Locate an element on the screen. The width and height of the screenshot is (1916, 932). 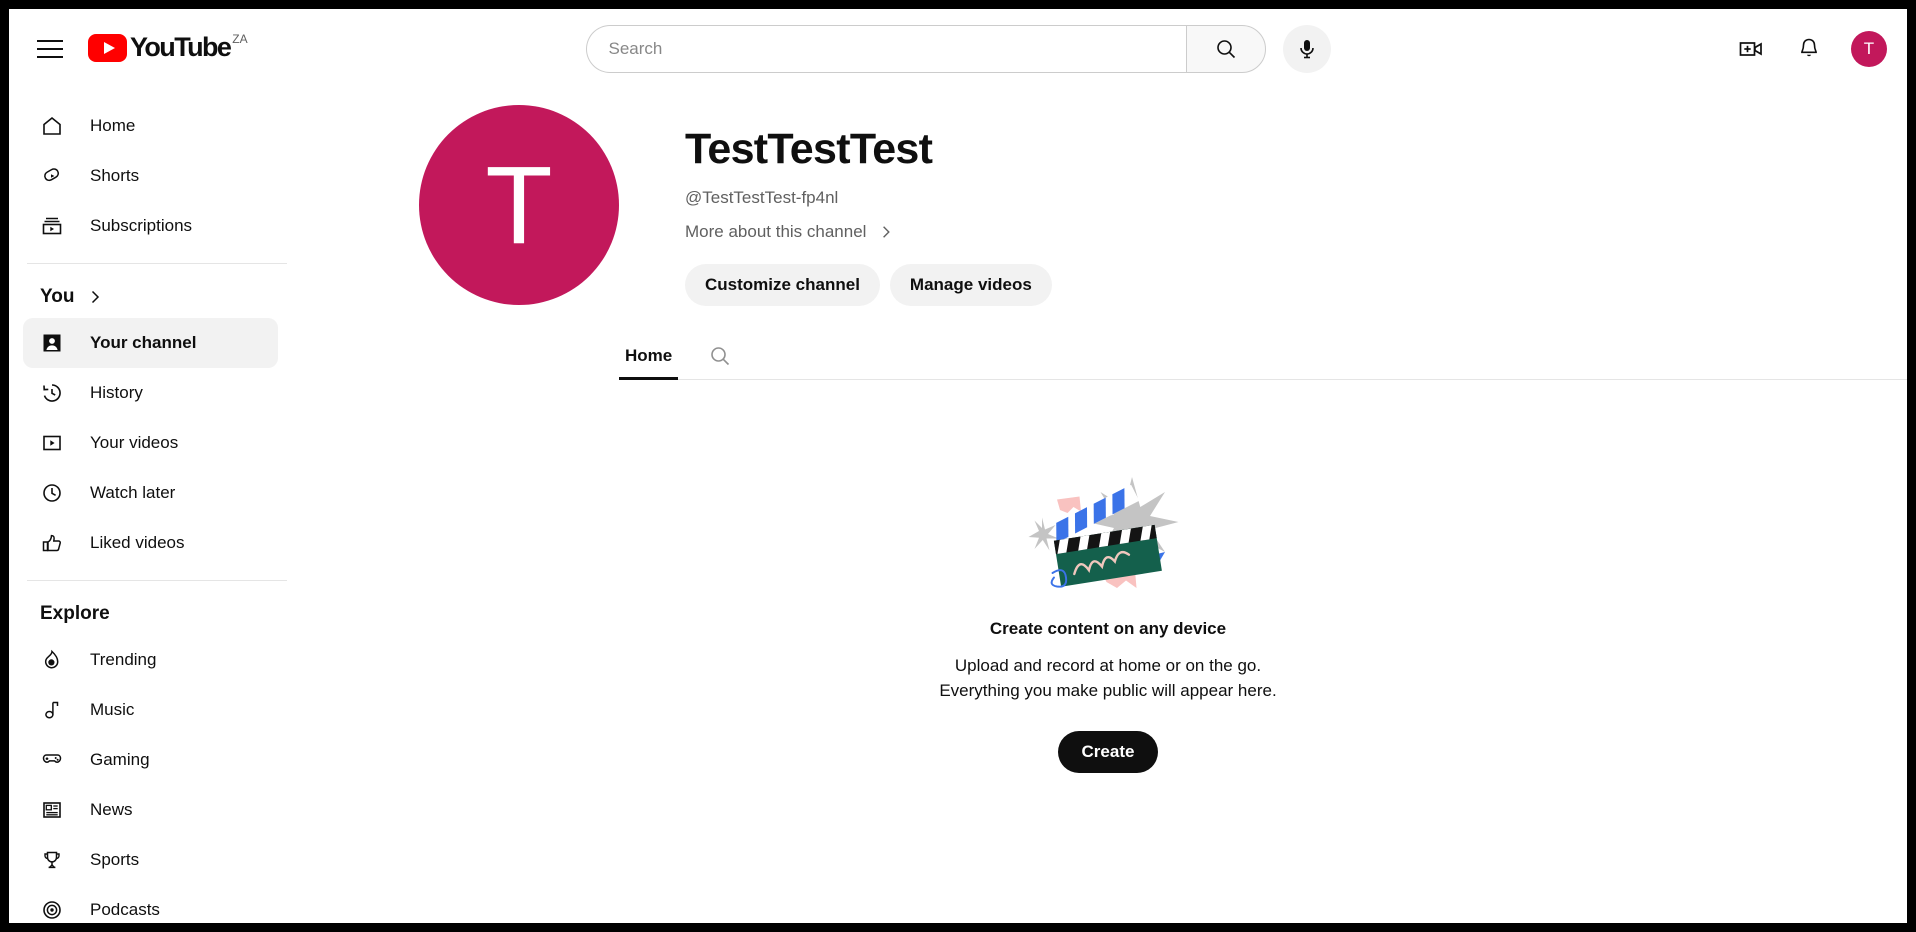
sidebar-item-your-channel: Your channel is located at coordinates (150, 343).